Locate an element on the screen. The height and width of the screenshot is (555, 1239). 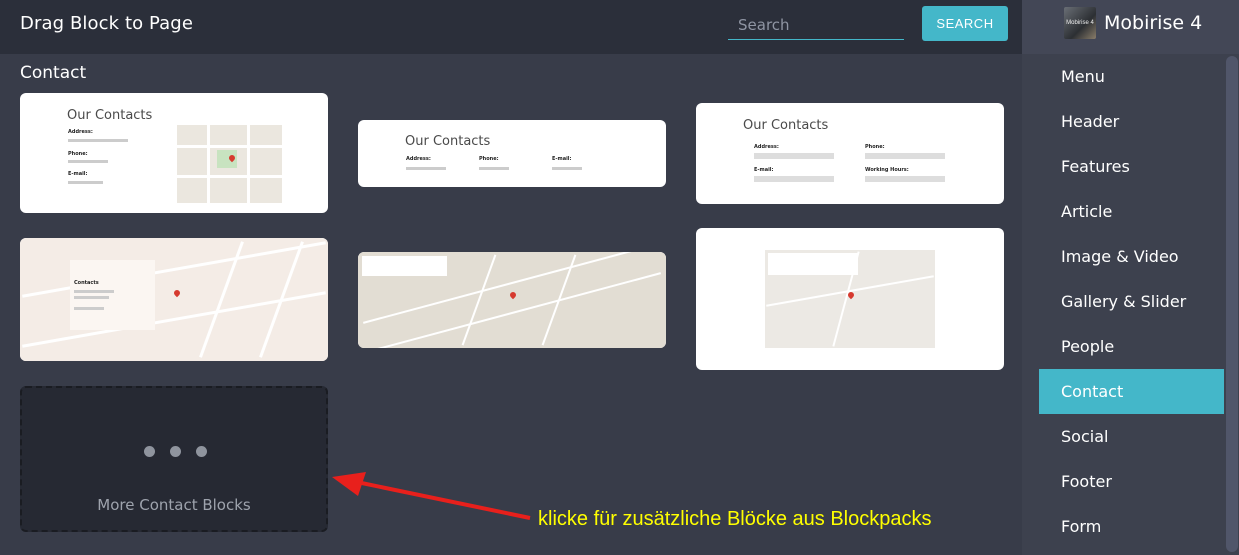
search-input is located at coordinates (816, 25).